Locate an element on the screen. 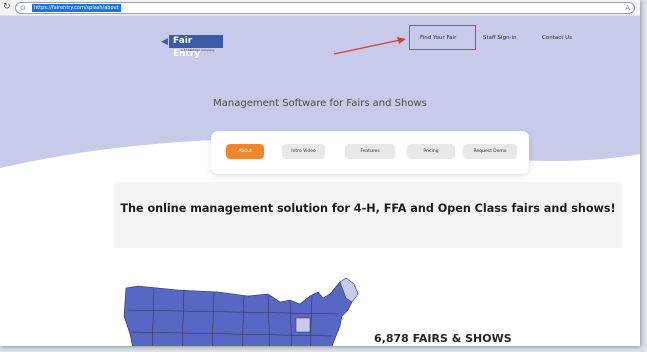 This screenshot has height=352, width=647. lock-icon: ⊙ is located at coordinates (23, 8).